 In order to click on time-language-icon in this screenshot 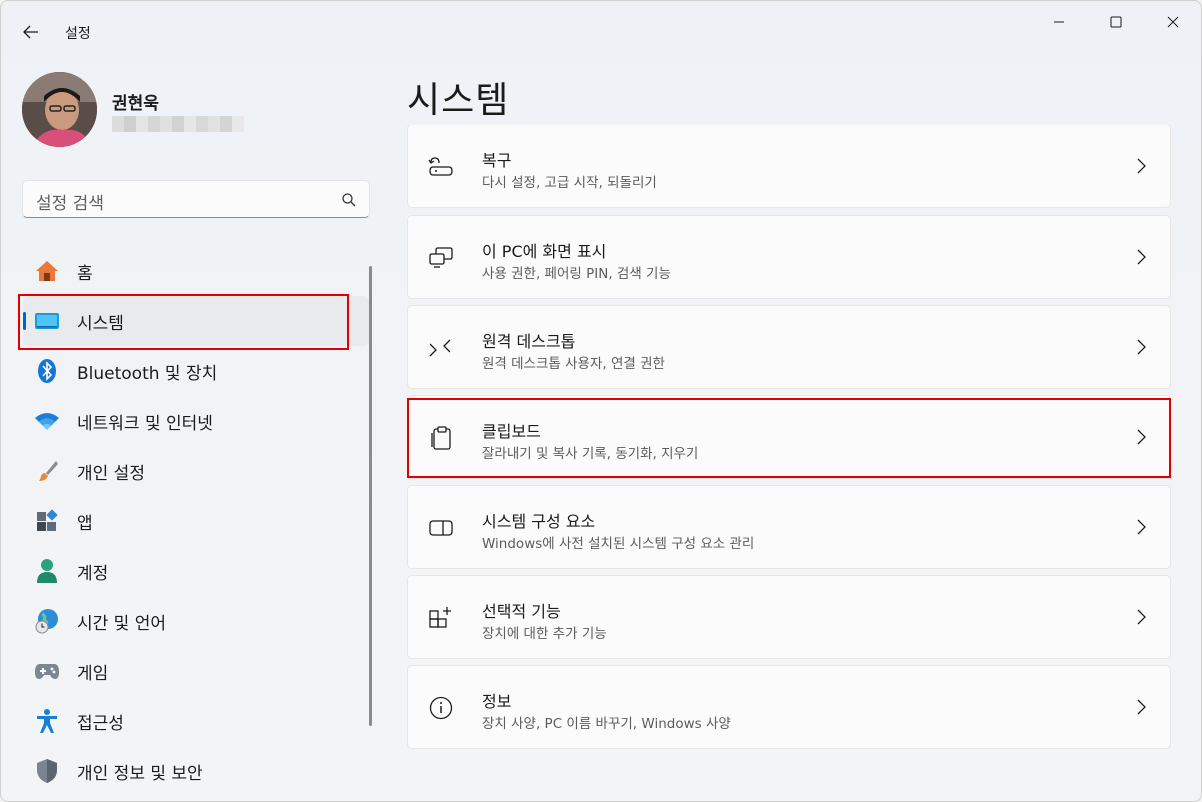, I will do `click(47, 621)`.